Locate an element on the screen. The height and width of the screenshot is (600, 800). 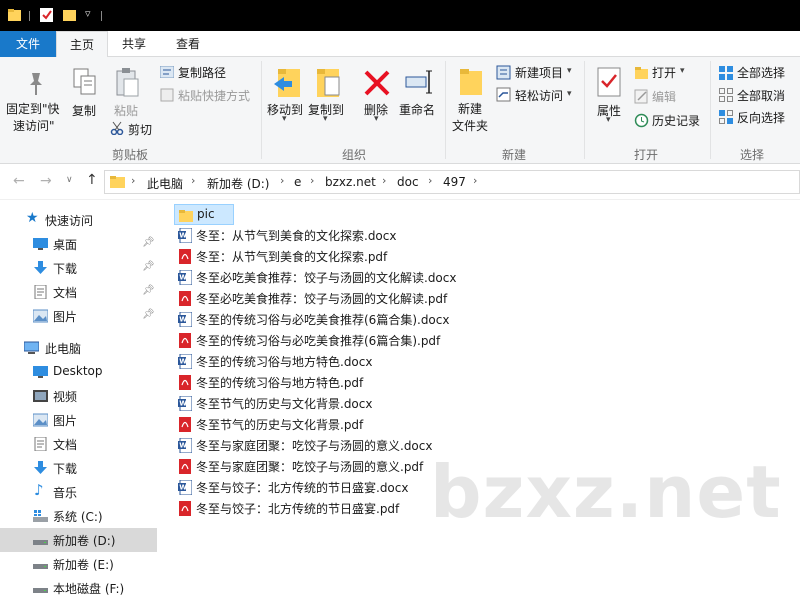
nav-item-downloads-quick: 下载 📌︎ is located at coordinates (78, 268).